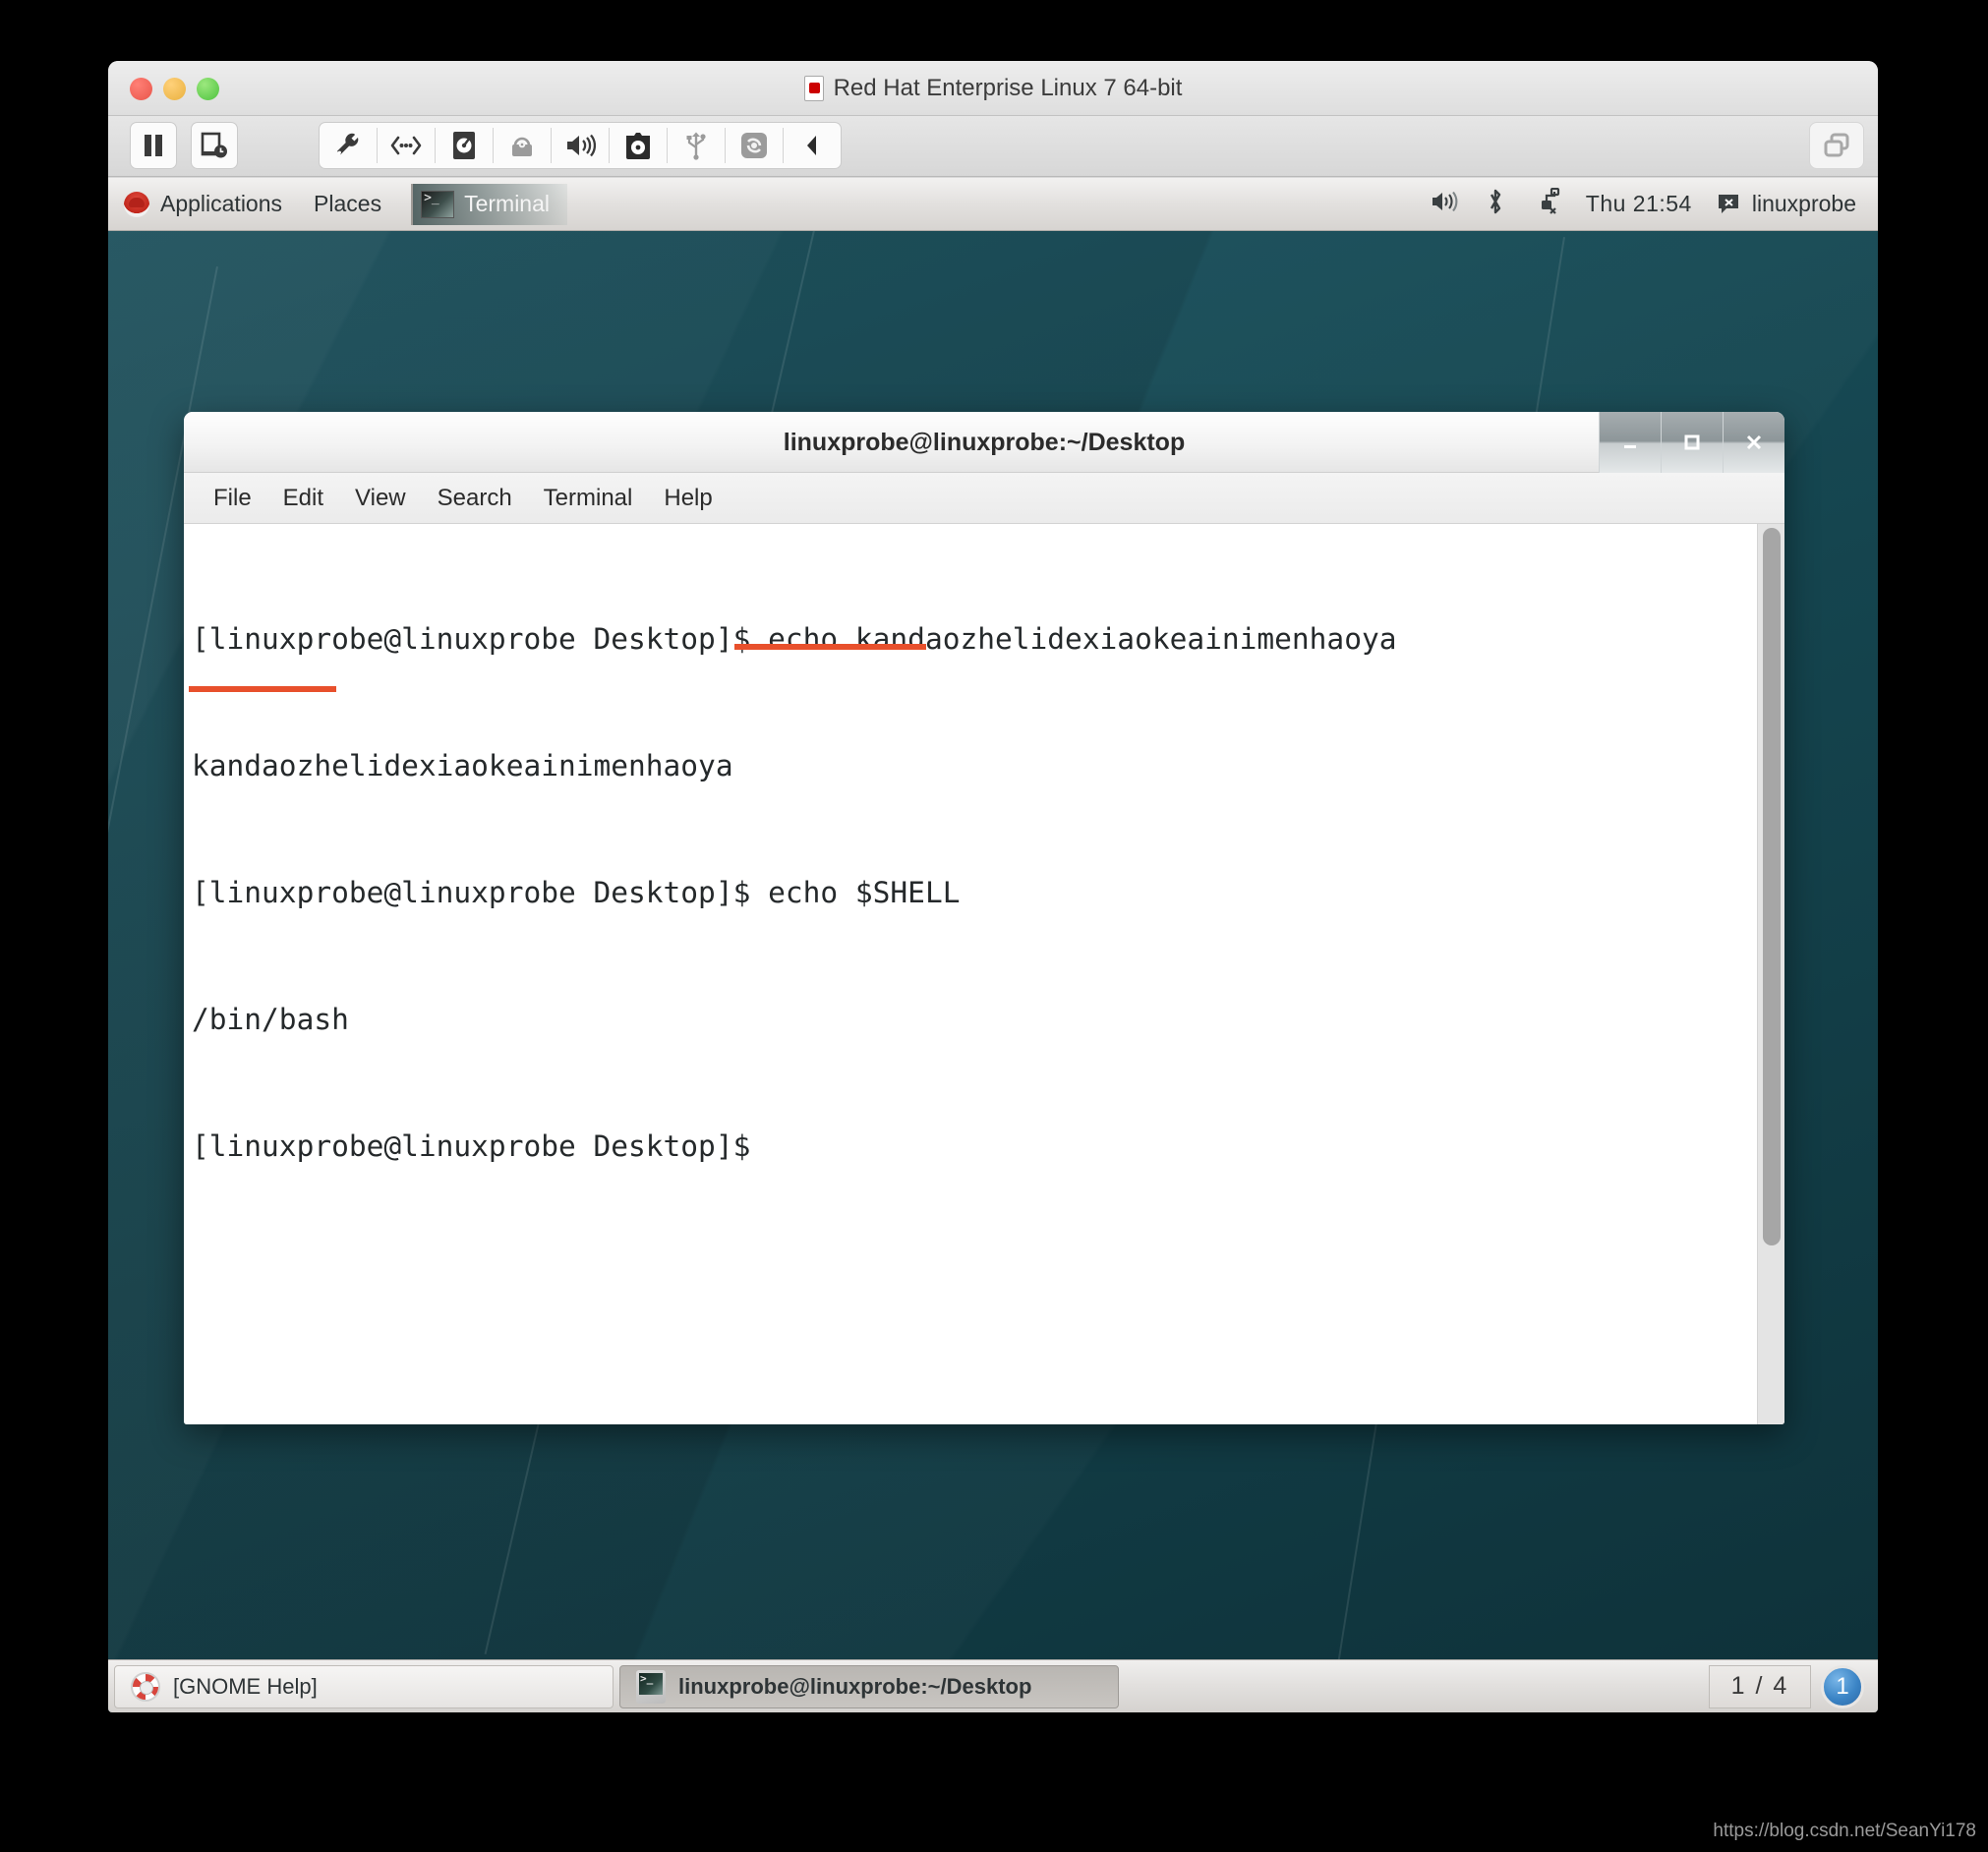 This screenshot has height=1852, width=1988. Describe the element at coordinates (855, 1686) in the screenshot. I see `taskbar-item-label: linuxprobe@linuxprobe:~/Desktop` at that location.